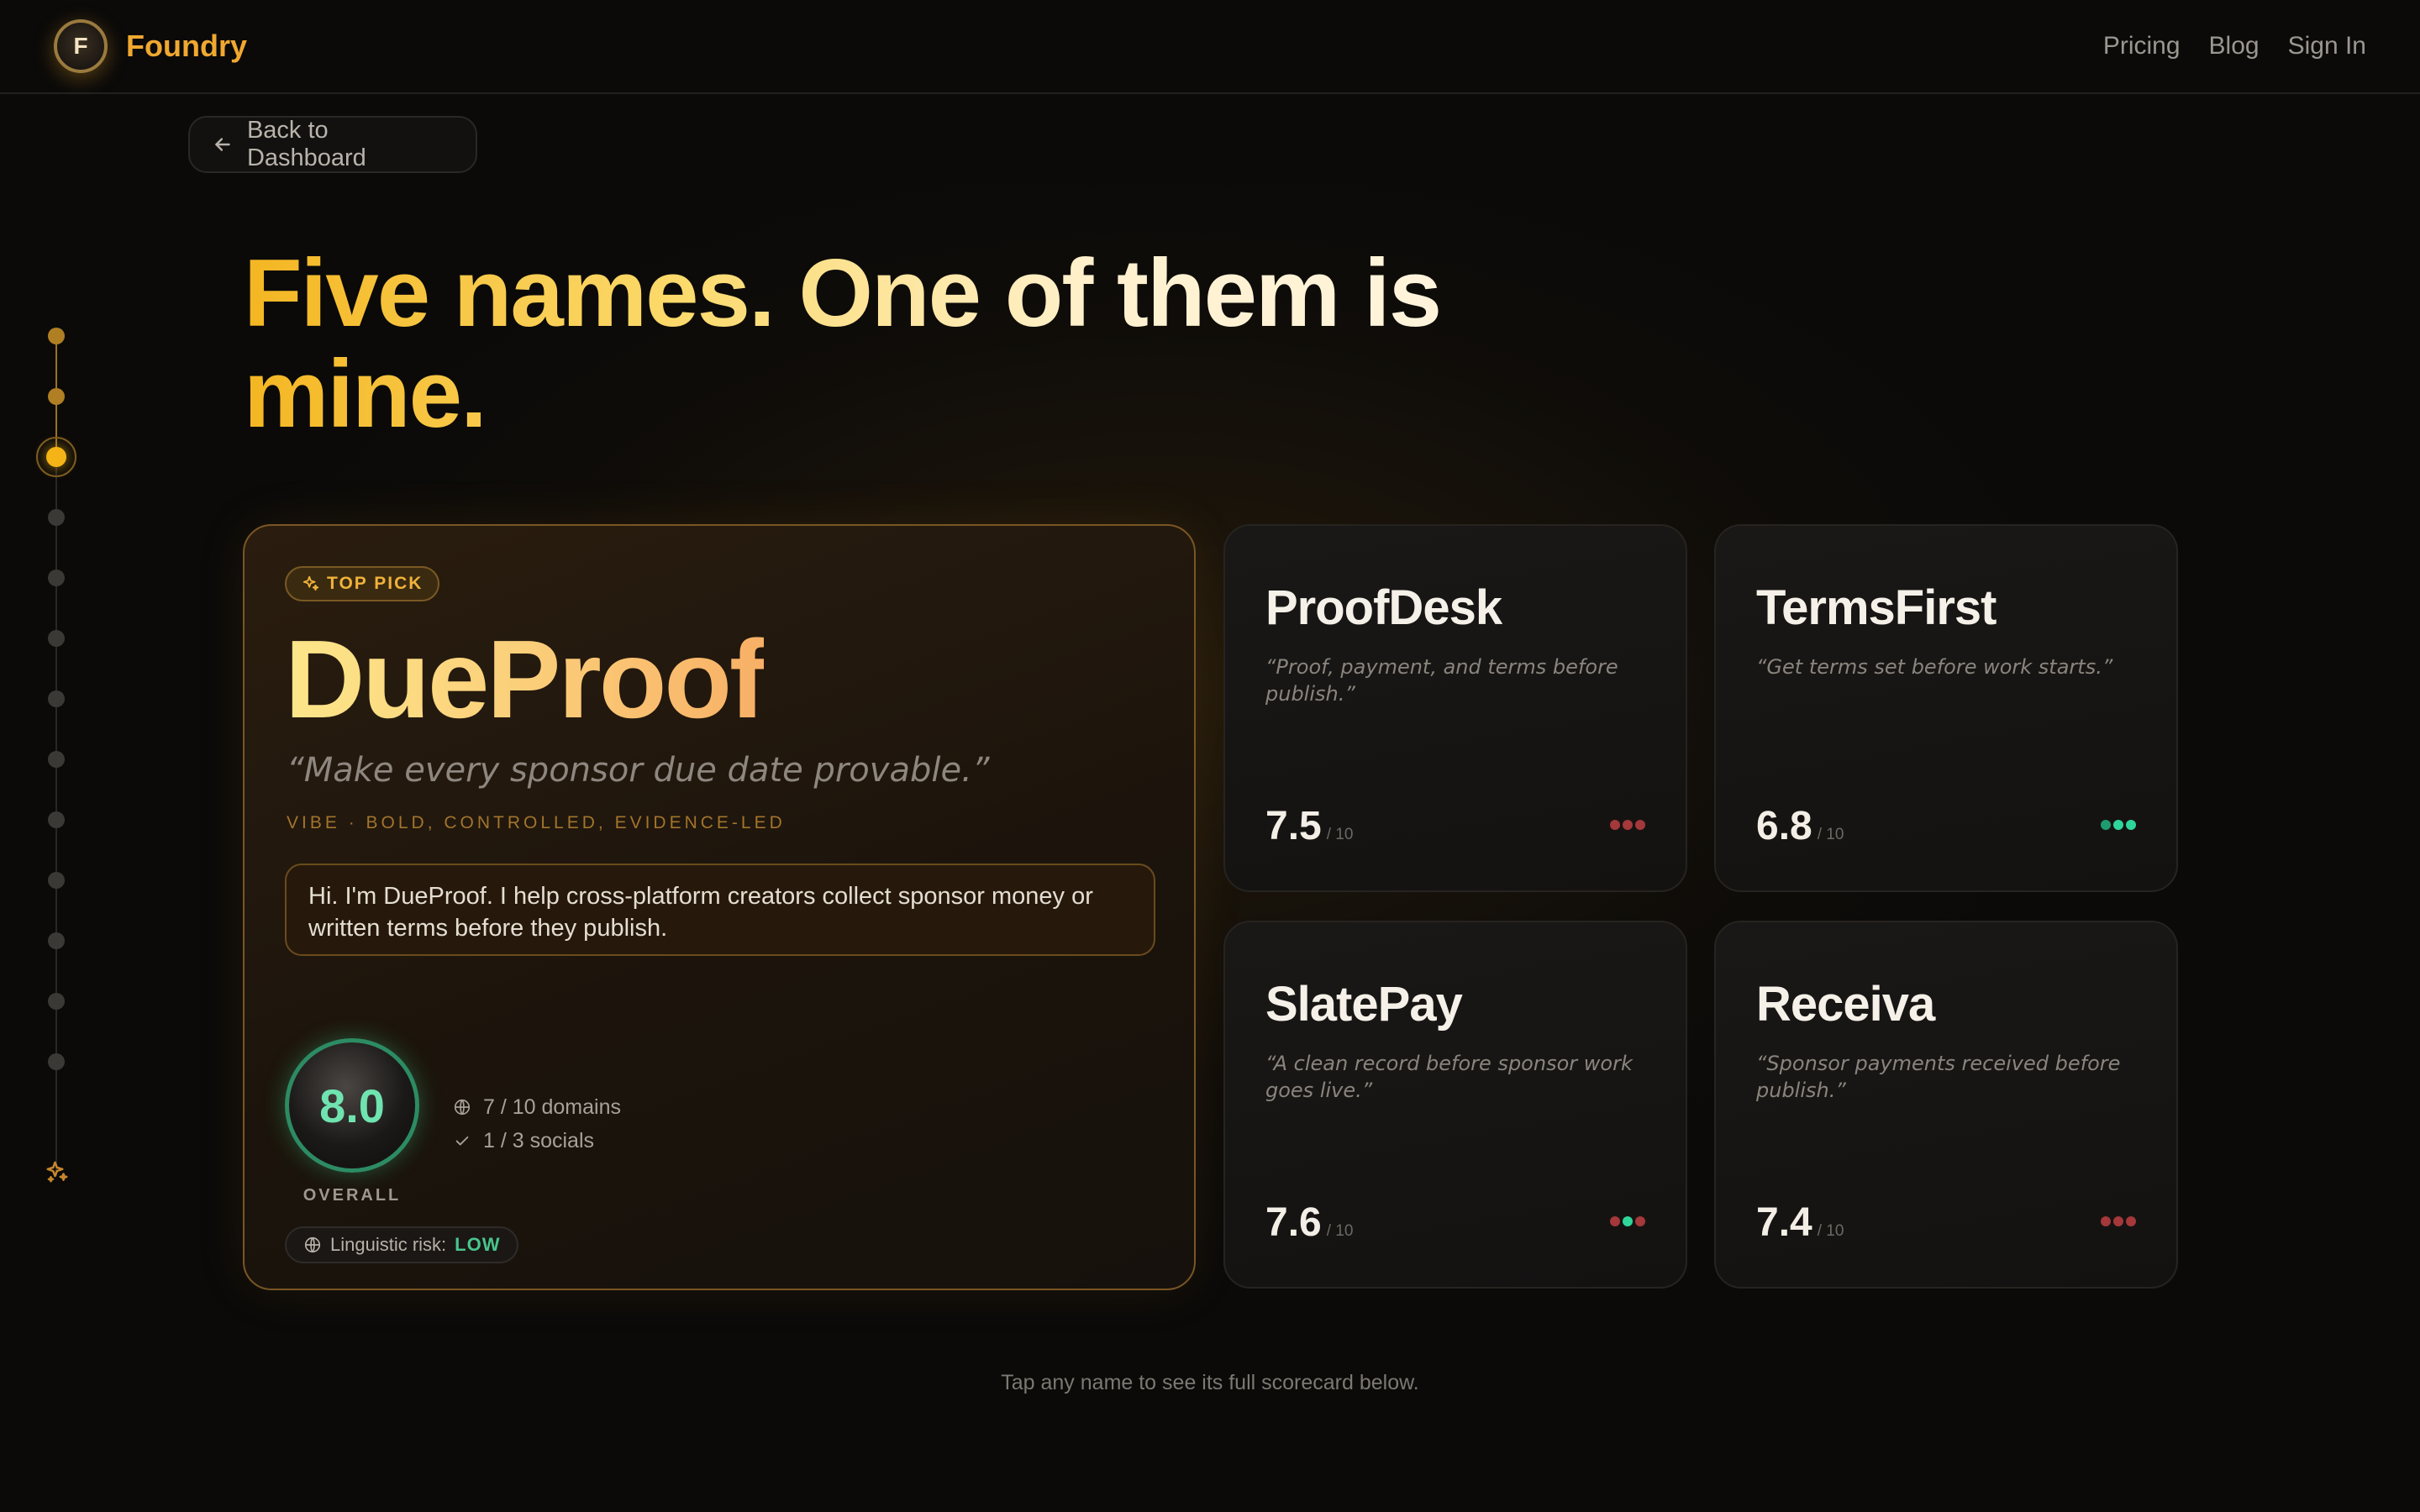  I want to click on back-to-dashboard-button: Back to Dashboard, so click(332, 144).